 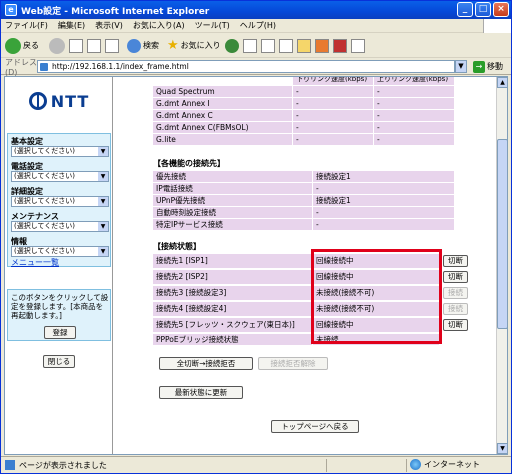 I want to click on print-icon, so click(x=267, y=45).